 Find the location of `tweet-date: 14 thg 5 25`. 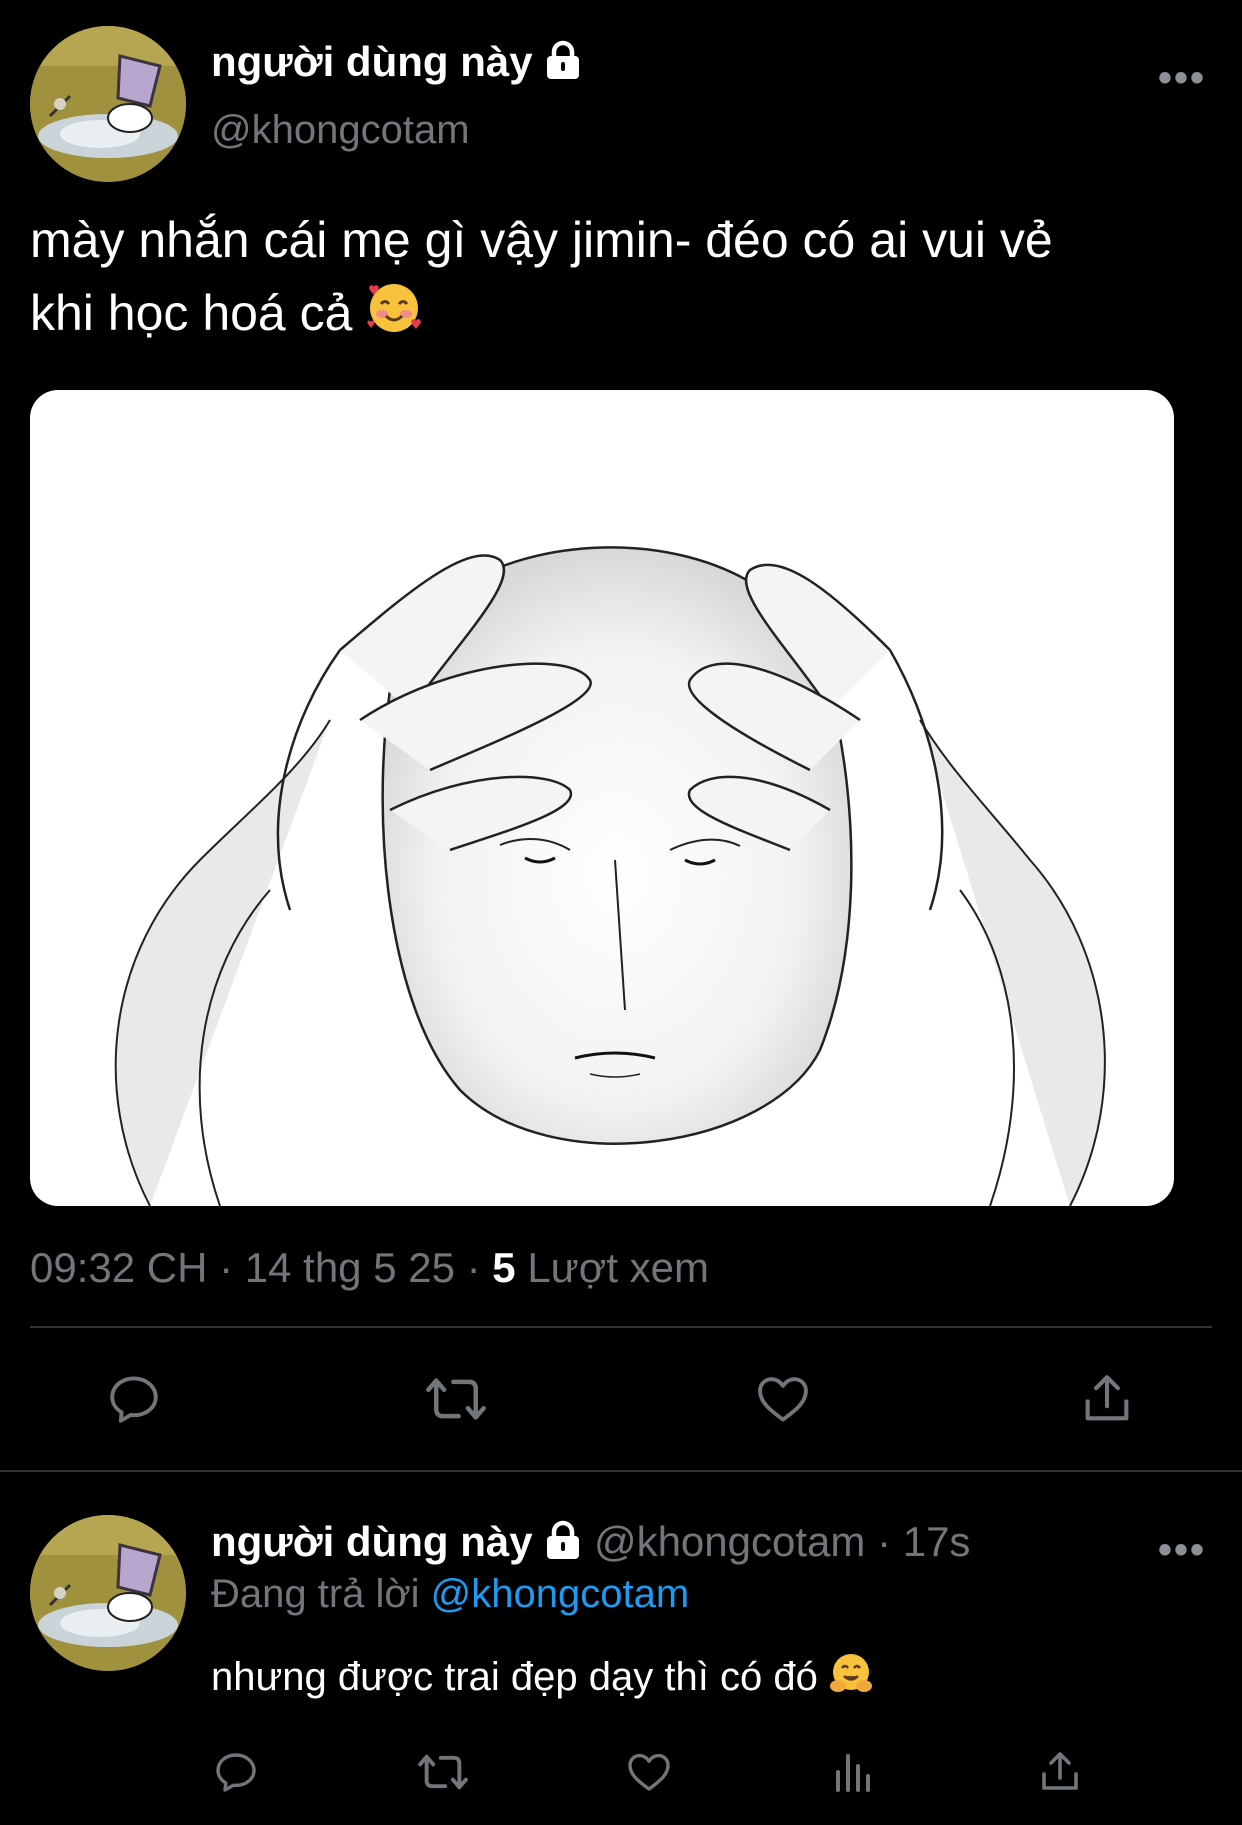

tweet-date: 14 thg 5 25 is located at coordinates (350, 1267).